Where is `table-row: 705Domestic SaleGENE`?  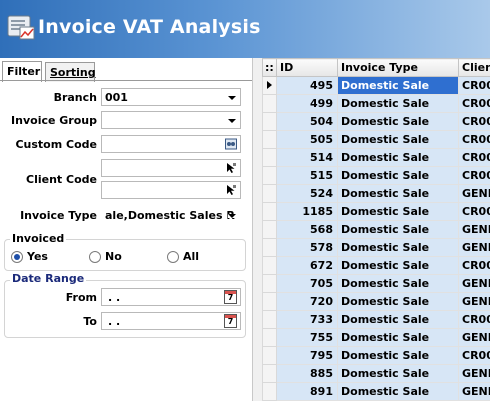
table-row: 705Domestic SaleGENE is located at coordinates (376, 283).